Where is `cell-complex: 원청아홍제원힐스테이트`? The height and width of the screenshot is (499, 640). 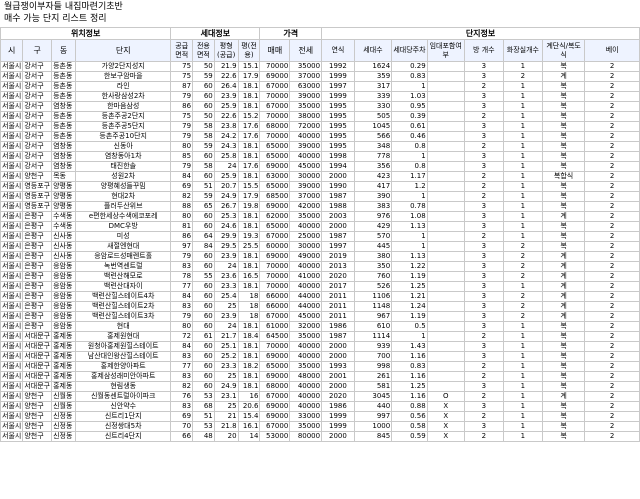 cell-complex: 원청아홍제원힐스테이트 is located at coordinates (123, 346).